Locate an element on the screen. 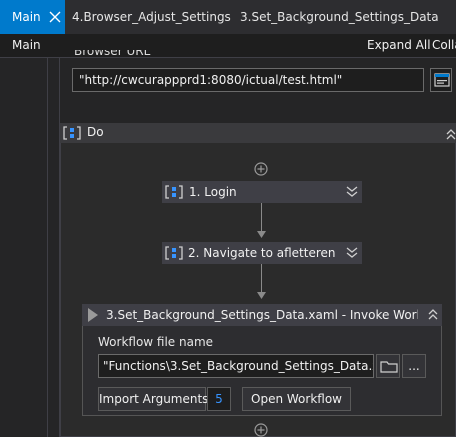 The width and height of the screenshot is (456, 437). tab-browser-adjust-settings: 4.Browser_Adjust_Settings is located at coordinates (151, 17).